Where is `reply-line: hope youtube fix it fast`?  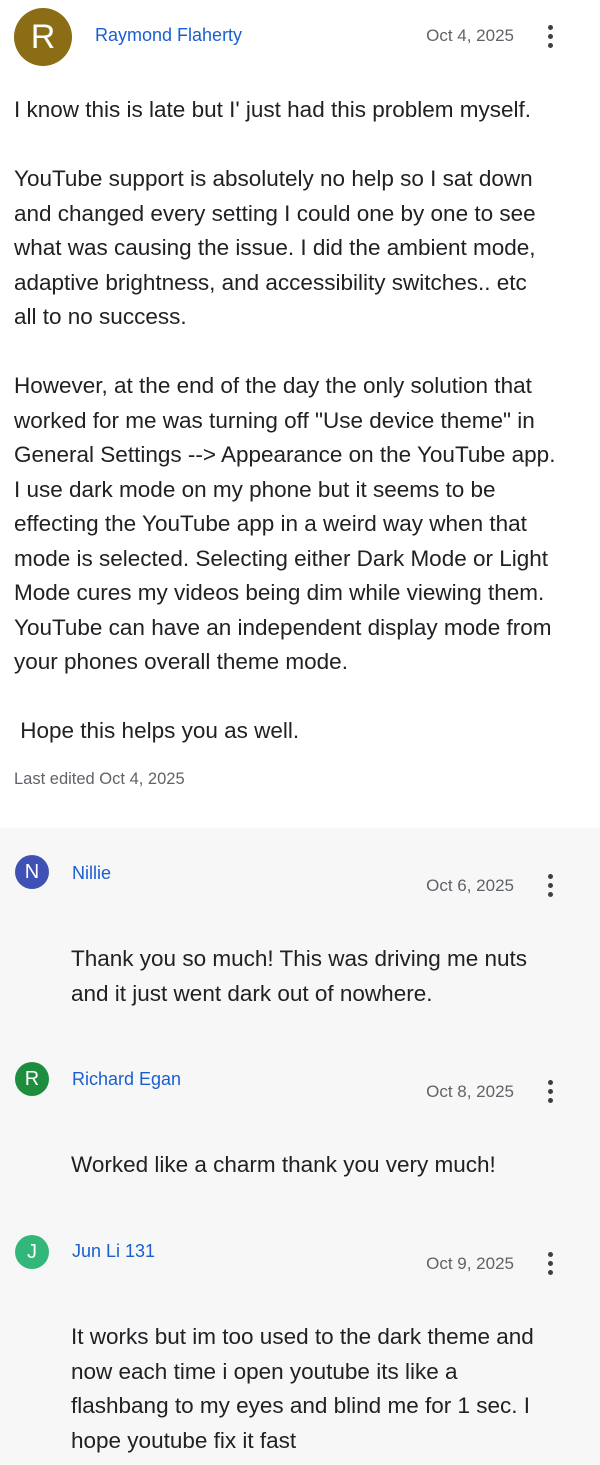 reply-line: hope youtube fix it fast is located at coordinates (184, 1440).